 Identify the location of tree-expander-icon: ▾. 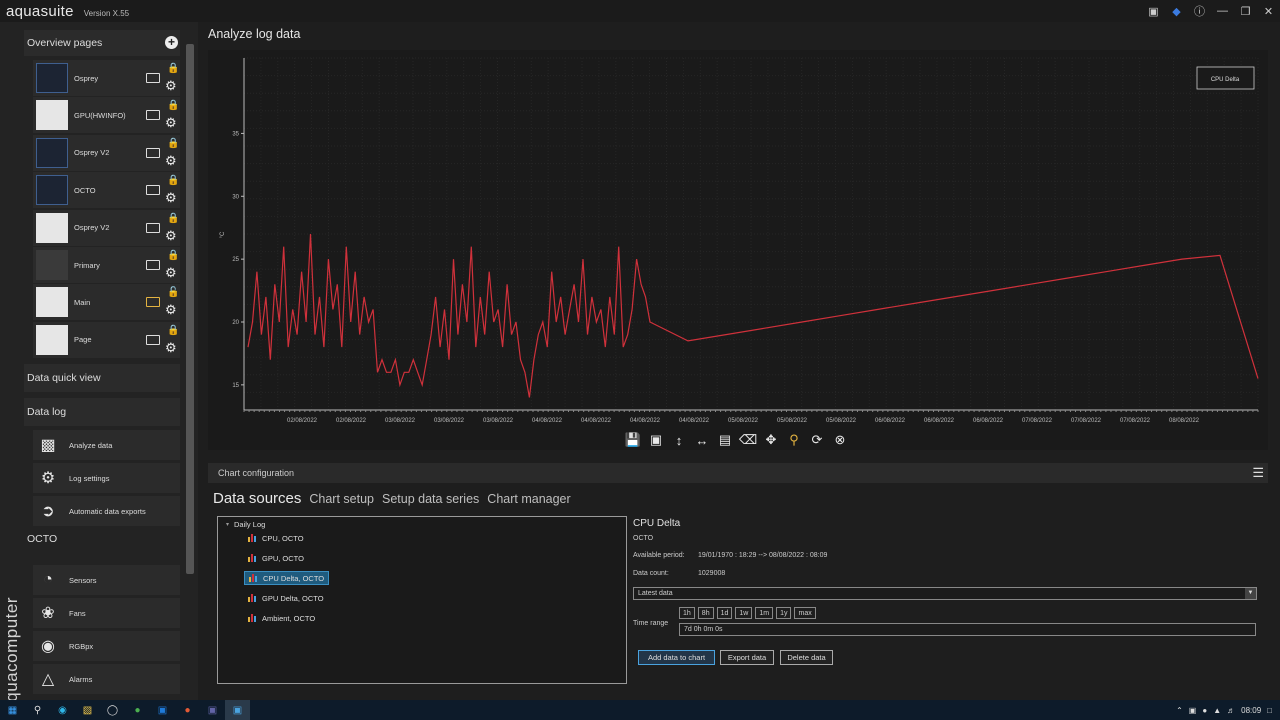
(227, 524).